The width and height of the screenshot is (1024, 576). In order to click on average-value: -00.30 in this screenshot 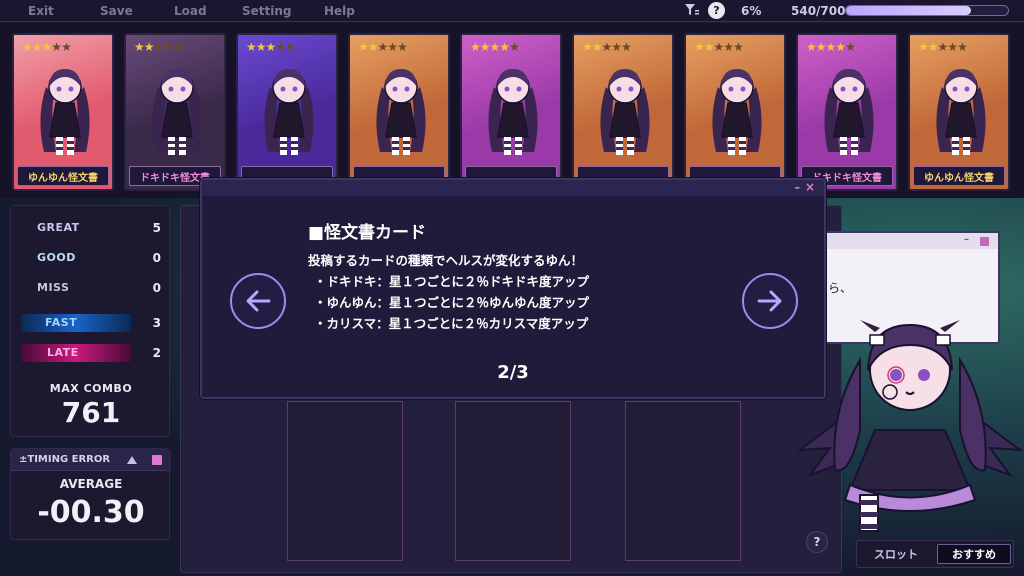, I will do `click(91, 512)`.